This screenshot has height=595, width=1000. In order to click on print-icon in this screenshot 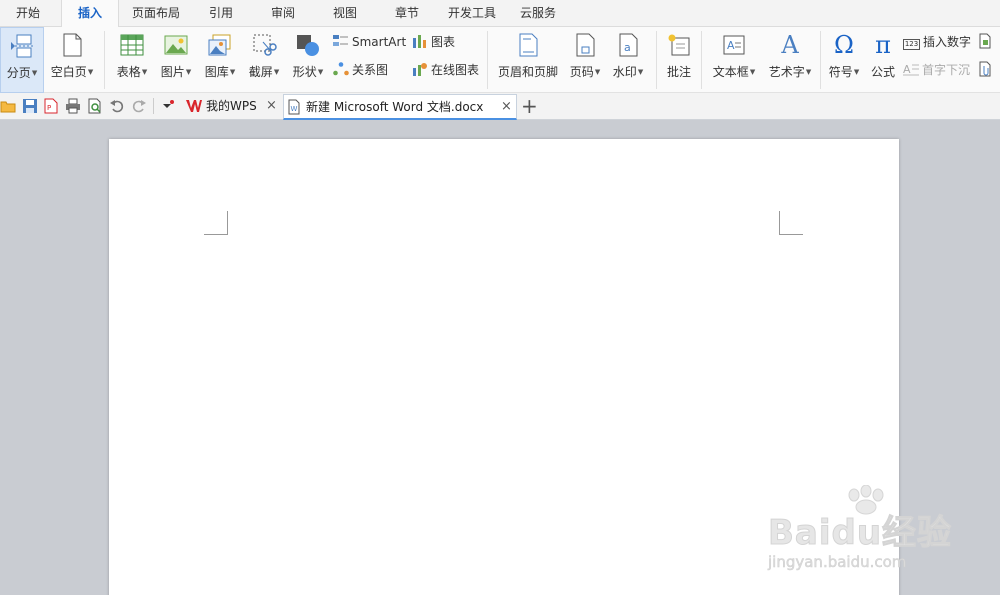, I will do `click(73, 106)`.